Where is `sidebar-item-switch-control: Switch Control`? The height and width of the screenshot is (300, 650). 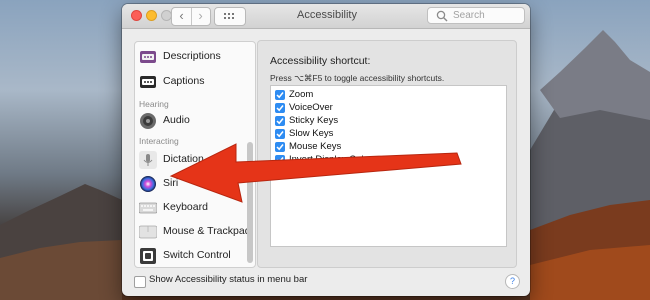 sidebar-item-switch-control: Switch Control is located at coordinates (190, 256).